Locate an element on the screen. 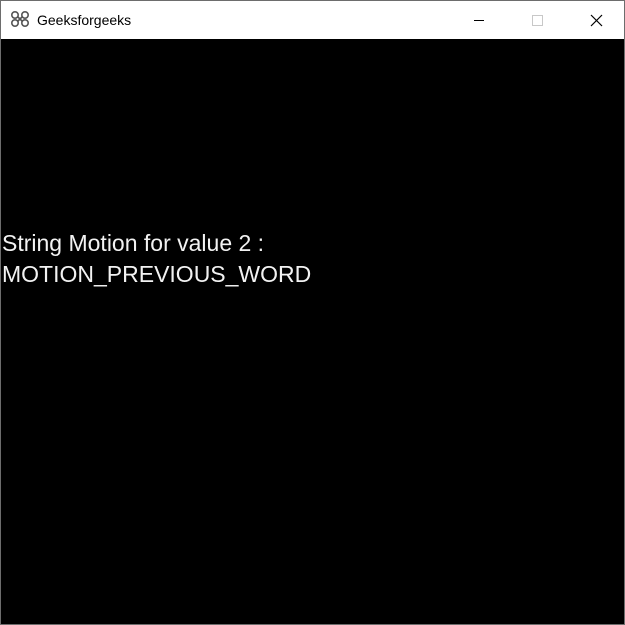  motion-label-line-2: MOTION_PREVIOUS_WORD is located at coordinates (157, 274).